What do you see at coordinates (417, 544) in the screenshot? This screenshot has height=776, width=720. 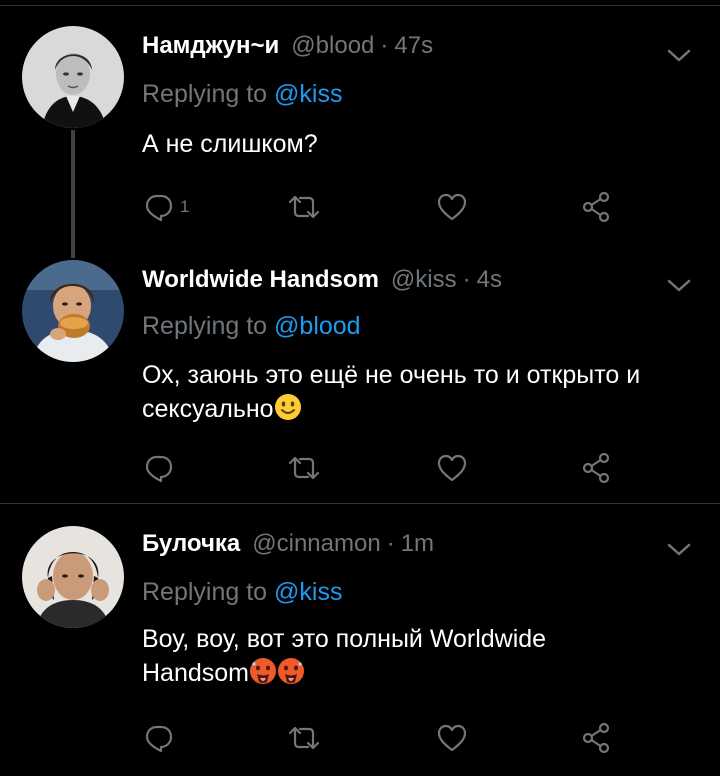 I see `timestamp: 1m` at bounding box center [417, 544].